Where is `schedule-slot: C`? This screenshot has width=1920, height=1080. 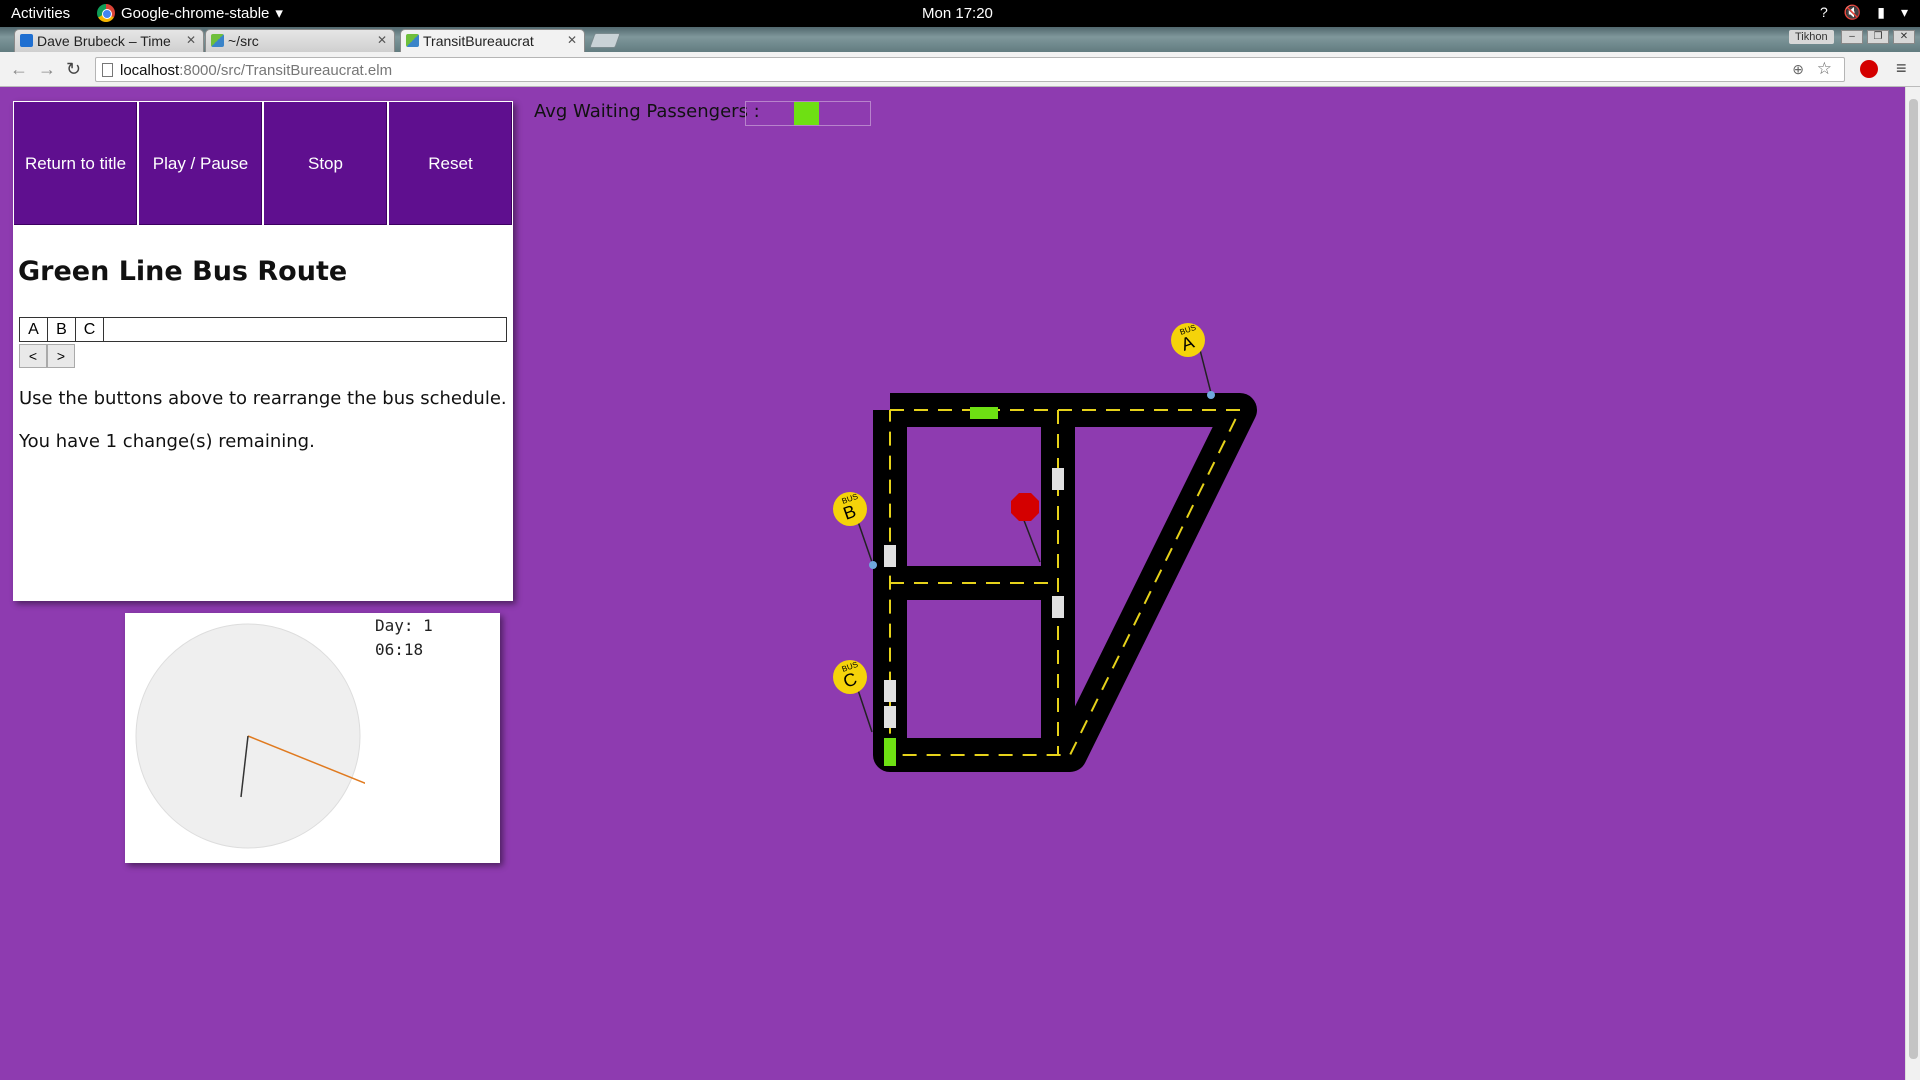 schedule-slot: C is located at coordinates (90, 329).